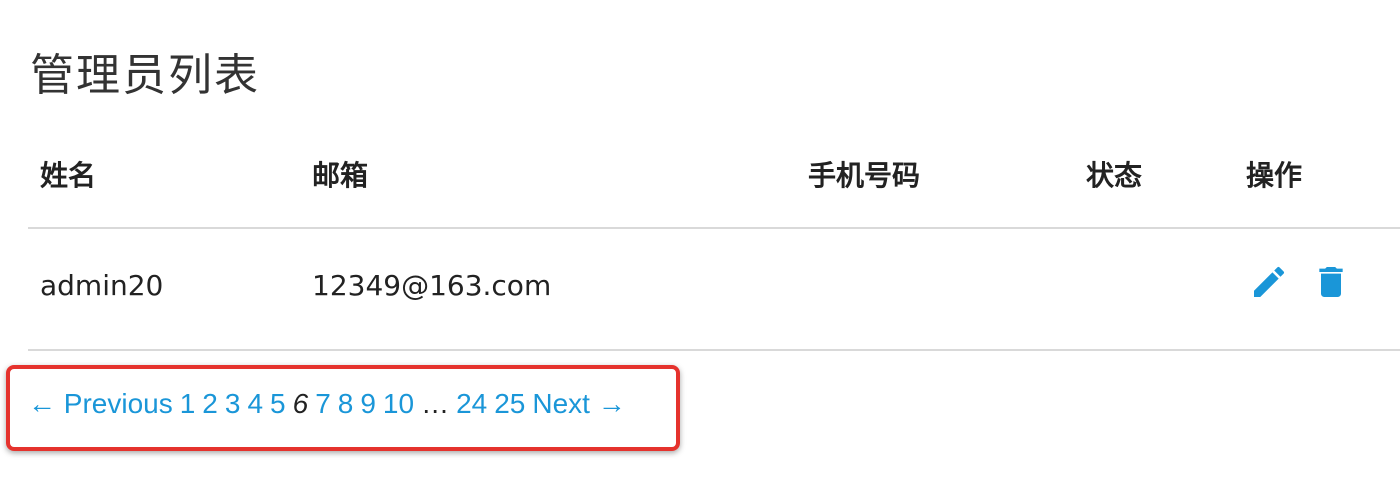  What do you see at coordinates (100, 404) in the screenshot?
I see `pagination-previous: ← Previous` at bounding box center [100, 404].